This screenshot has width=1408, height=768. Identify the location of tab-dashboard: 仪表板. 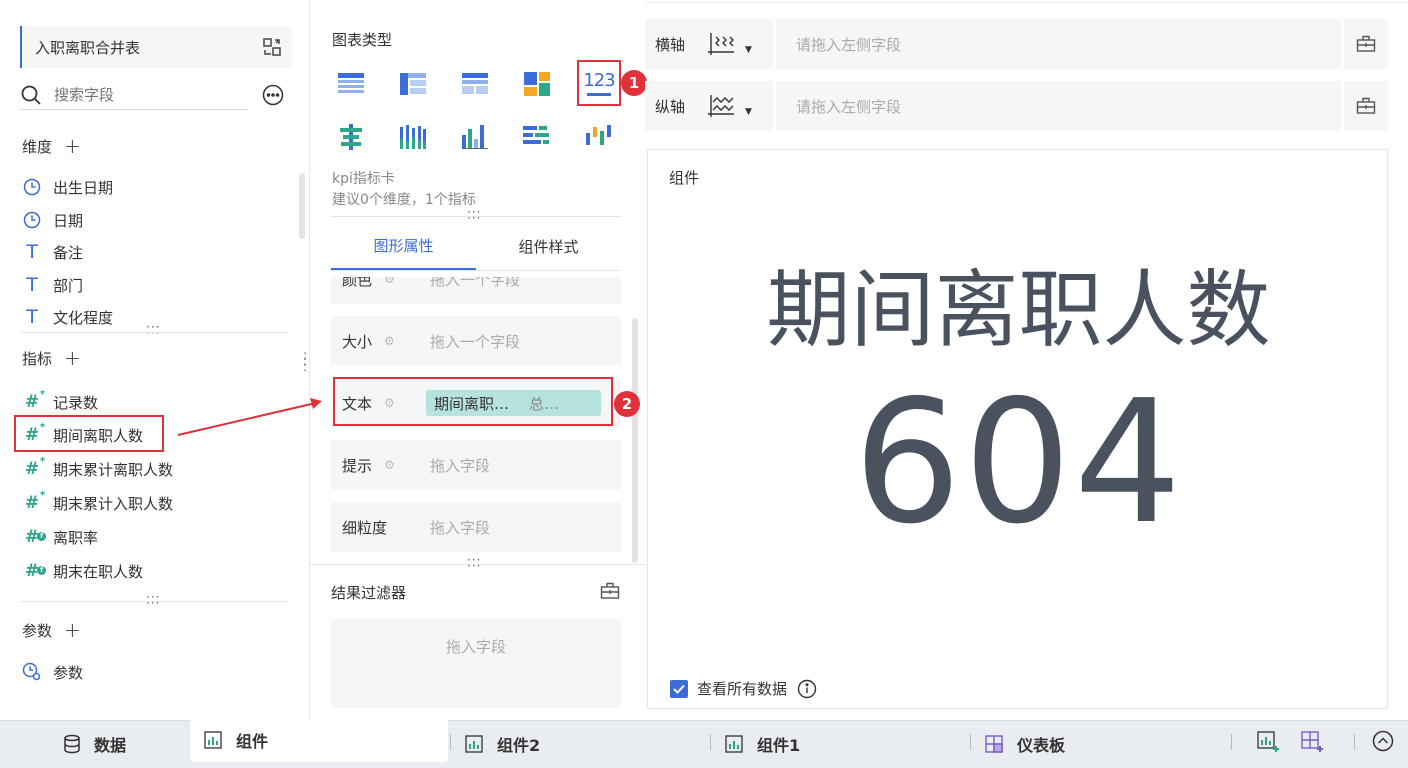
(1025, 744).